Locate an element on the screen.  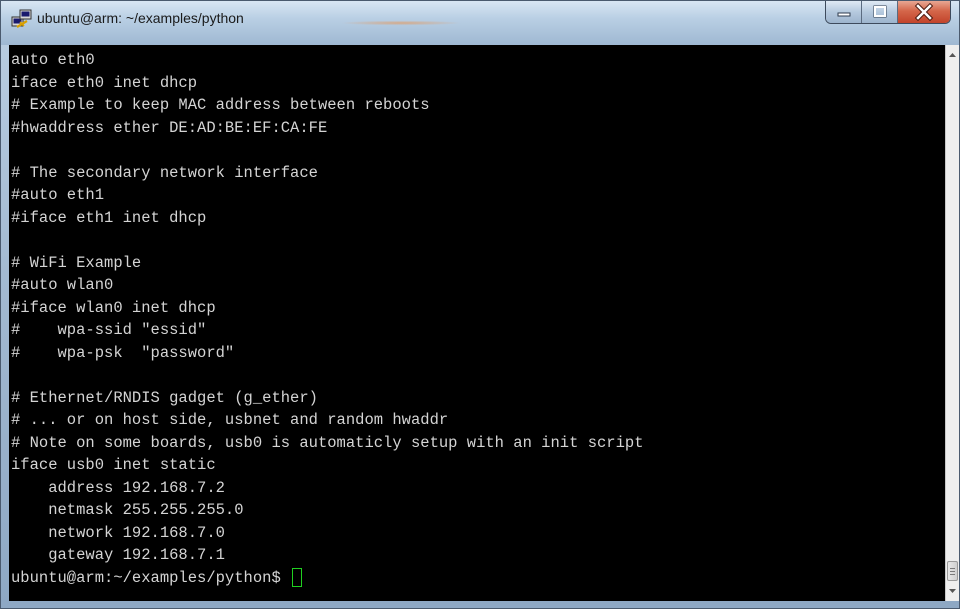
terminal-line: #hwaddress ether DE:AD:BE:EF:CA:FE is located at coordinates (169, 127).